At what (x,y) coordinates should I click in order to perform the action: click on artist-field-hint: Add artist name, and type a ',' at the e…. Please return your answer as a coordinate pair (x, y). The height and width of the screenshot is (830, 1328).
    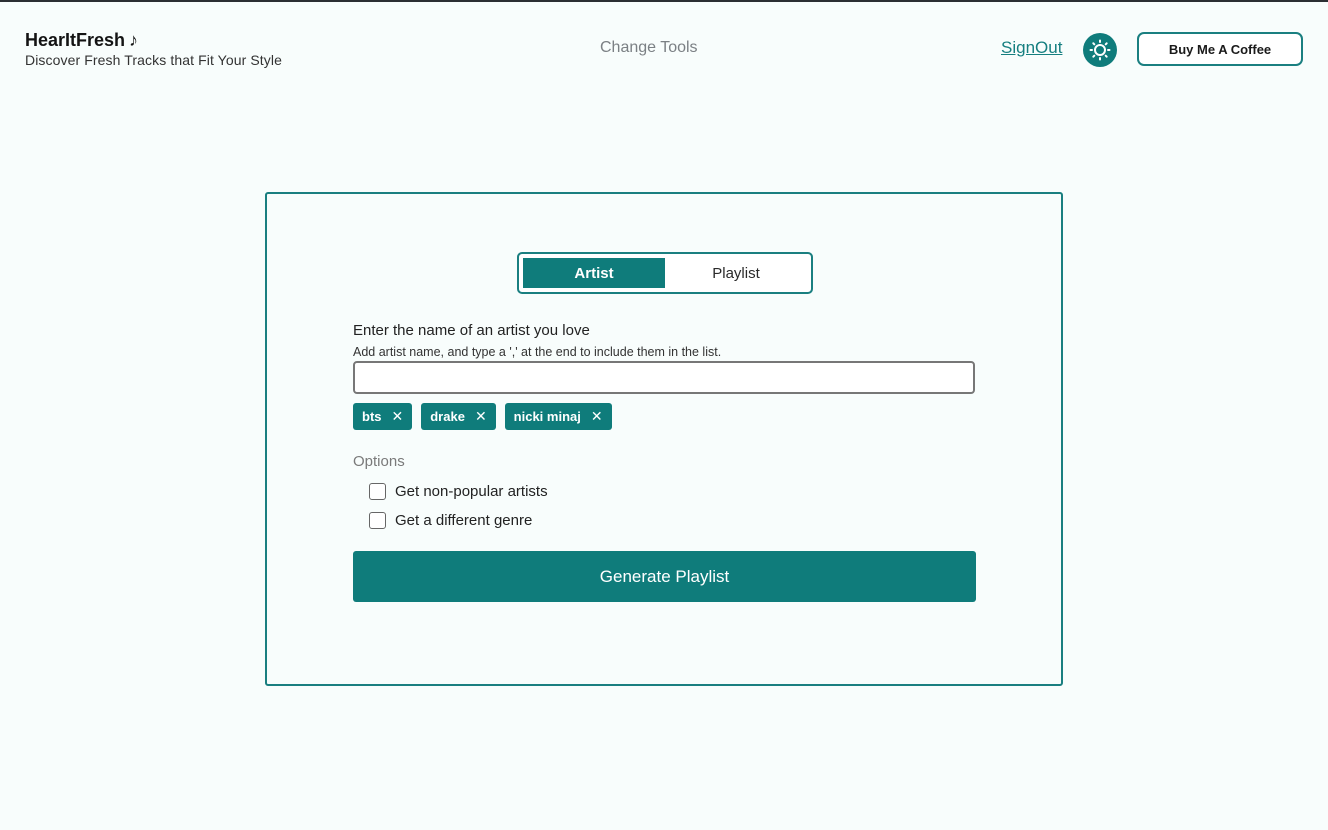
    Looking at the image, I should click on (537, 352).